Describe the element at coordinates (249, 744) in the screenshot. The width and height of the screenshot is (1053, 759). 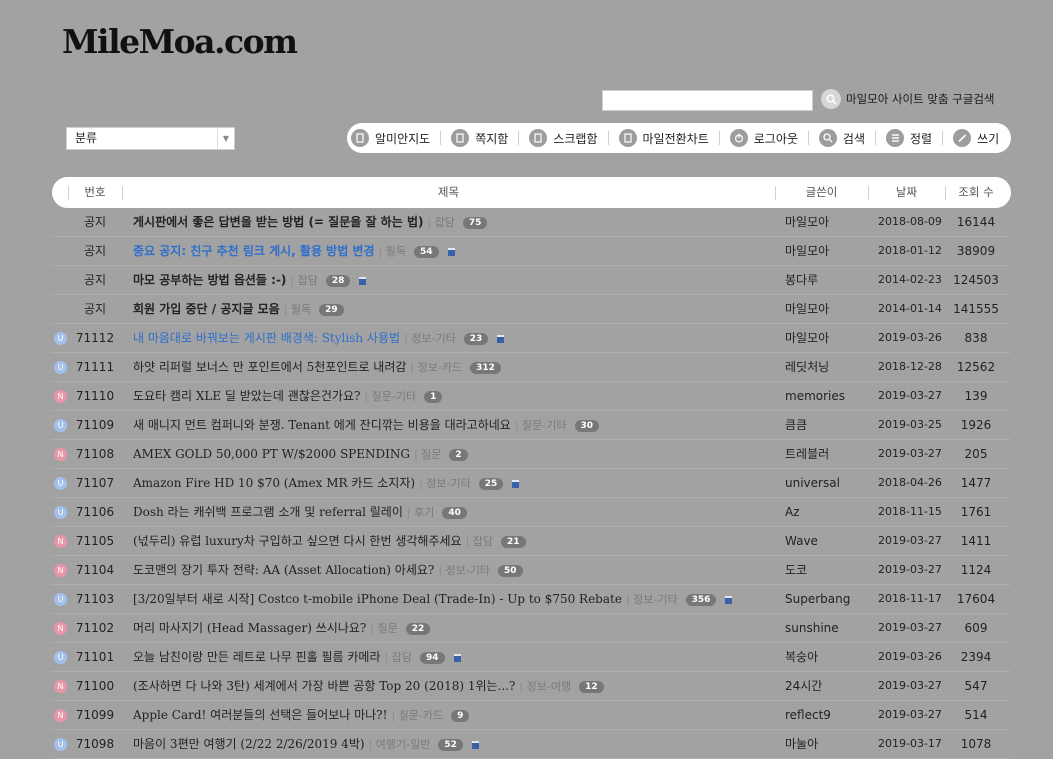
I see `post-title-link: 마음이 3편만 여행기 (2/22 2/26/2019 4박)` at that location.